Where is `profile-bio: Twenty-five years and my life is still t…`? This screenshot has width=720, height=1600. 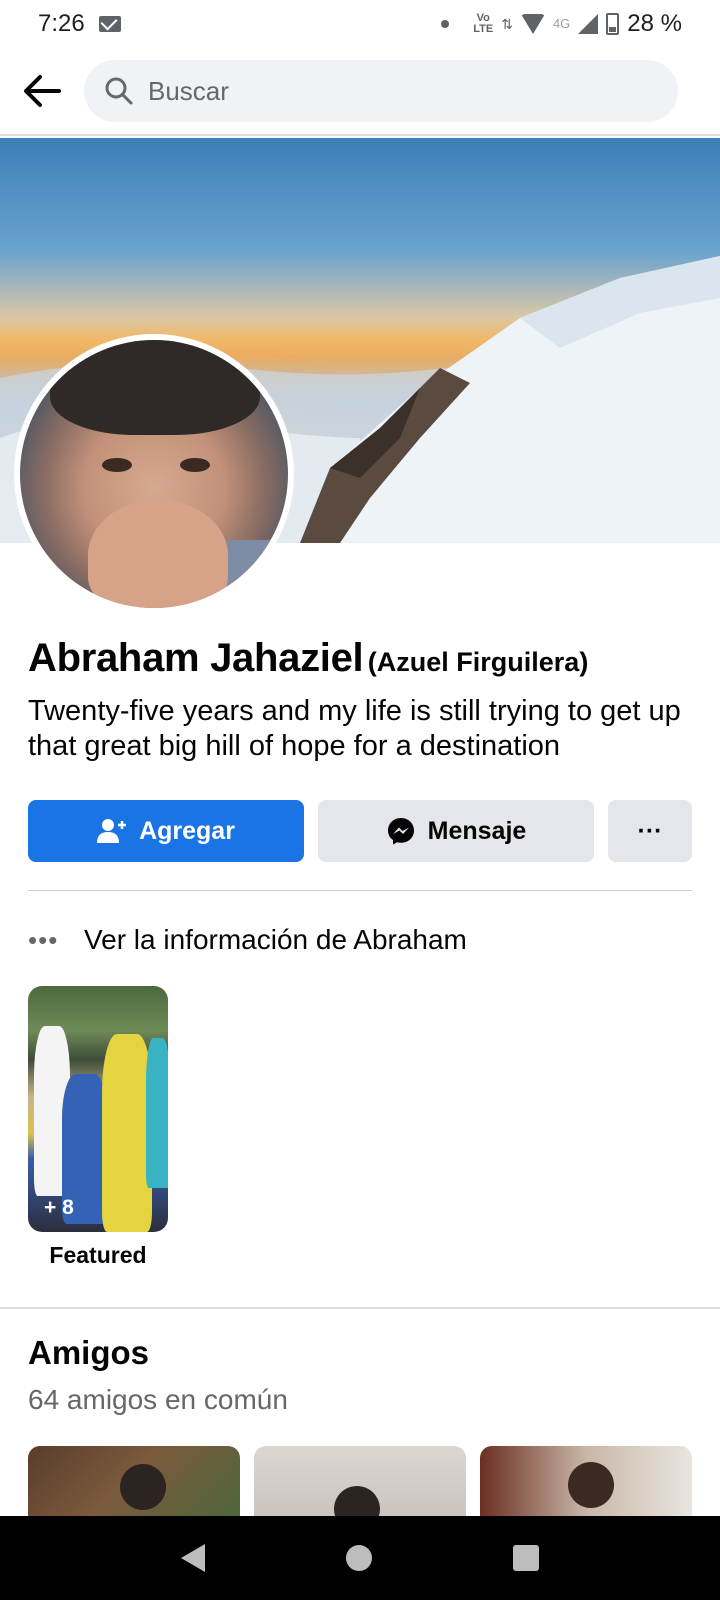 profile-bio: Twenty-five years and my life is still t… is located at coordinates (354, 728).